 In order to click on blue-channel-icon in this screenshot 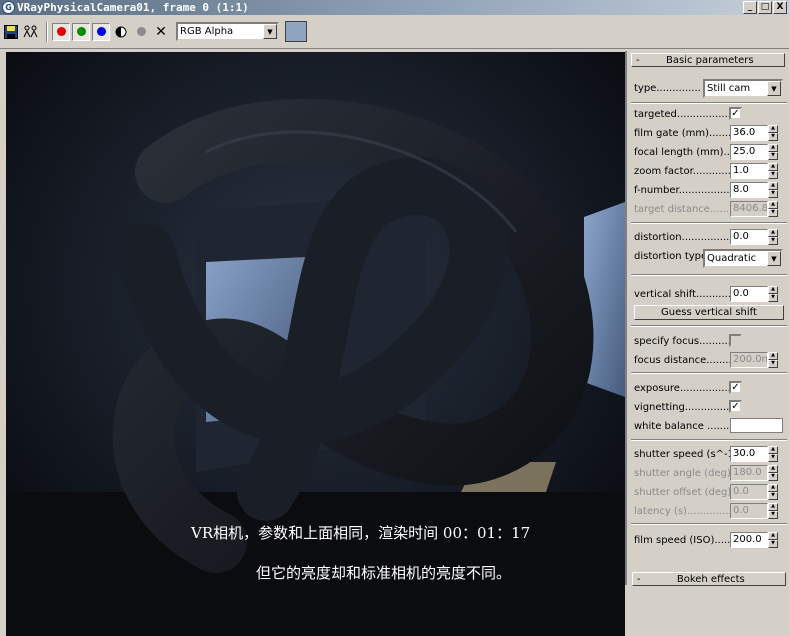, I will do `click(101, 31)`.